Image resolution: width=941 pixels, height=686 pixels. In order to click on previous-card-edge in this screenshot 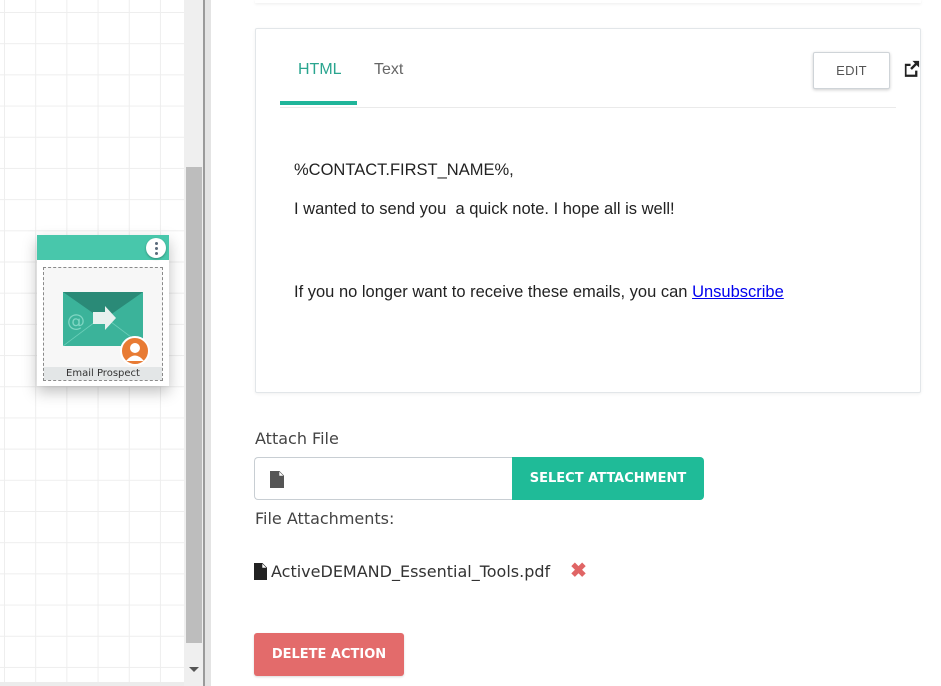, I will do `click(588, 1)`.